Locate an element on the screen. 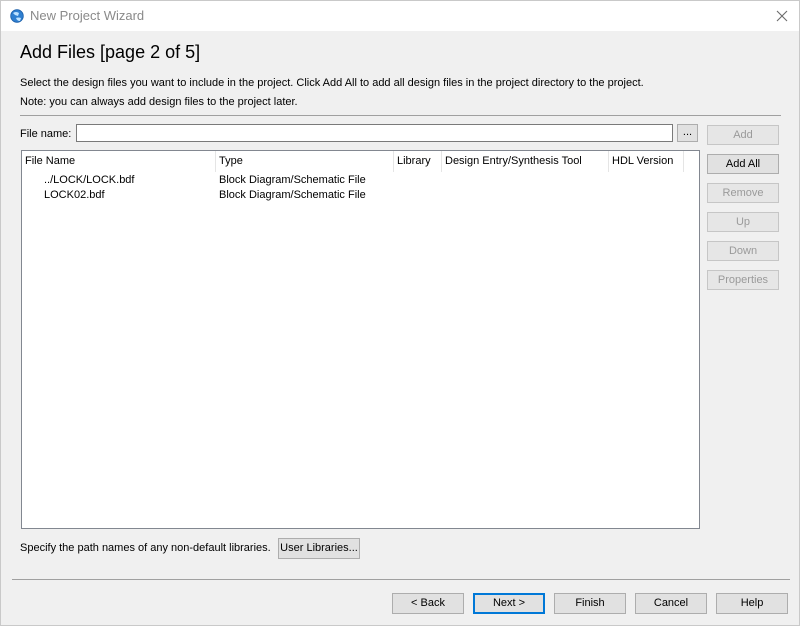 The height and width of the screenshot is (626, 800). back-button: < Back is located at coordinates (428, 603).